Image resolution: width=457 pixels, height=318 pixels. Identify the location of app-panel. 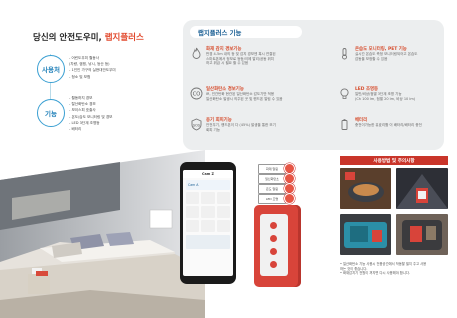
(208, 242).